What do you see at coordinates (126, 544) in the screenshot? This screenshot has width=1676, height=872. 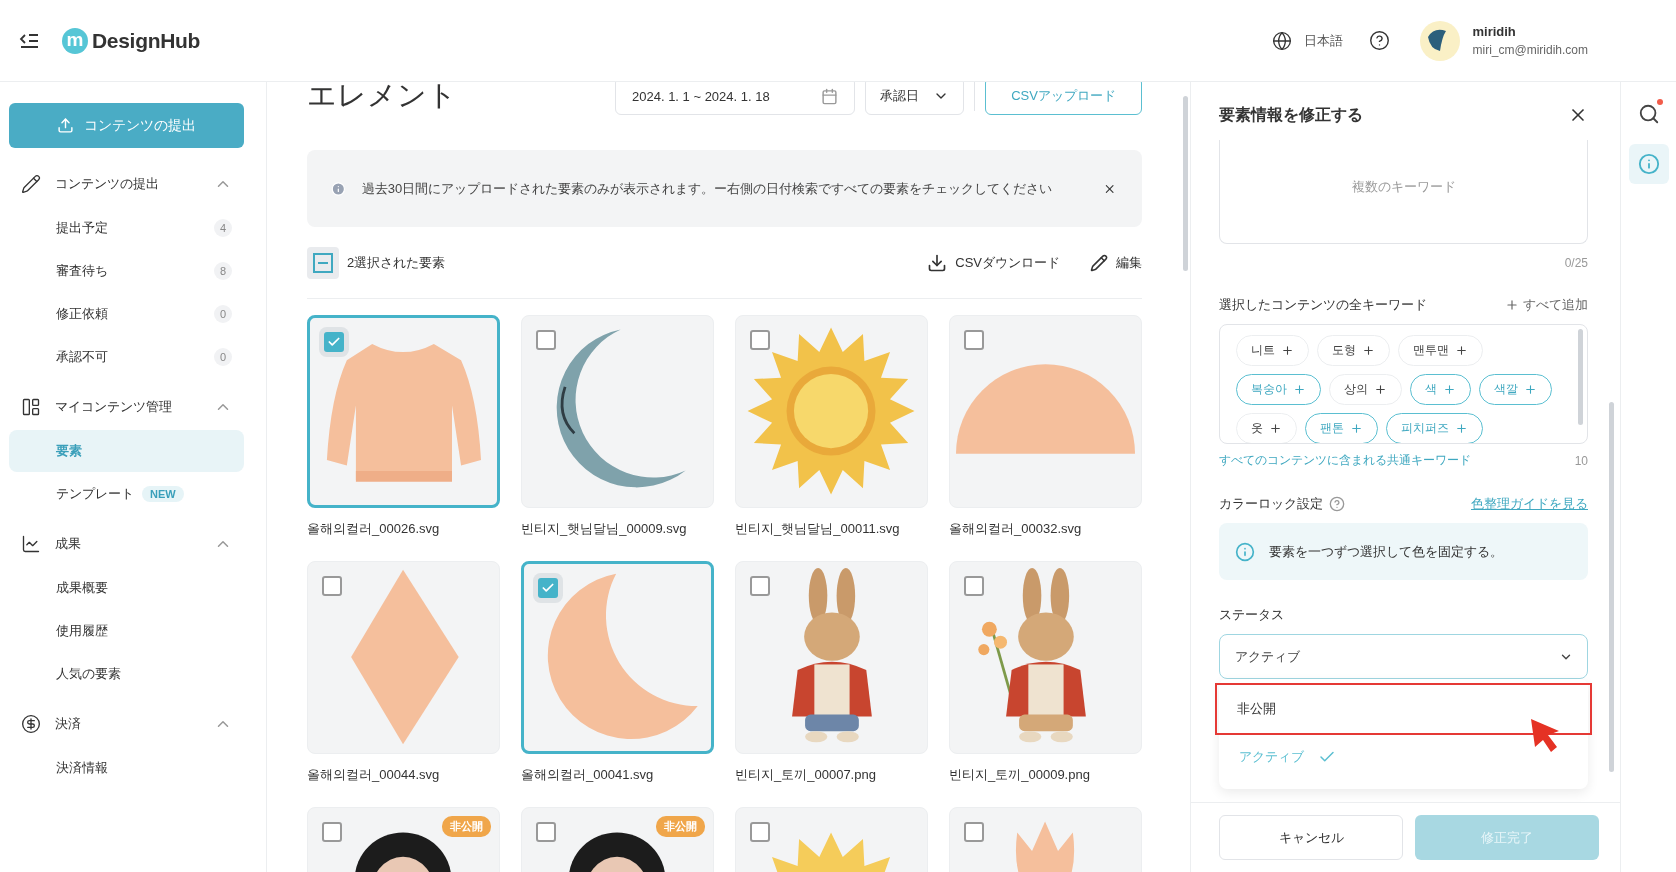 I see `section-header: 成果` at bounding box center [126, 544].